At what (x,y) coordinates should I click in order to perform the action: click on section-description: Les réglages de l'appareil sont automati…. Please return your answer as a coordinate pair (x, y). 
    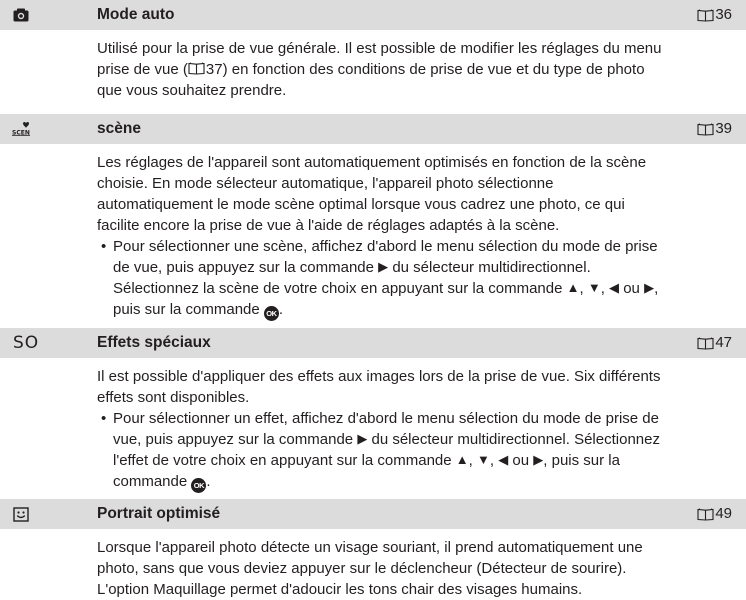
    Looking at the image, I should click on (372, 194).